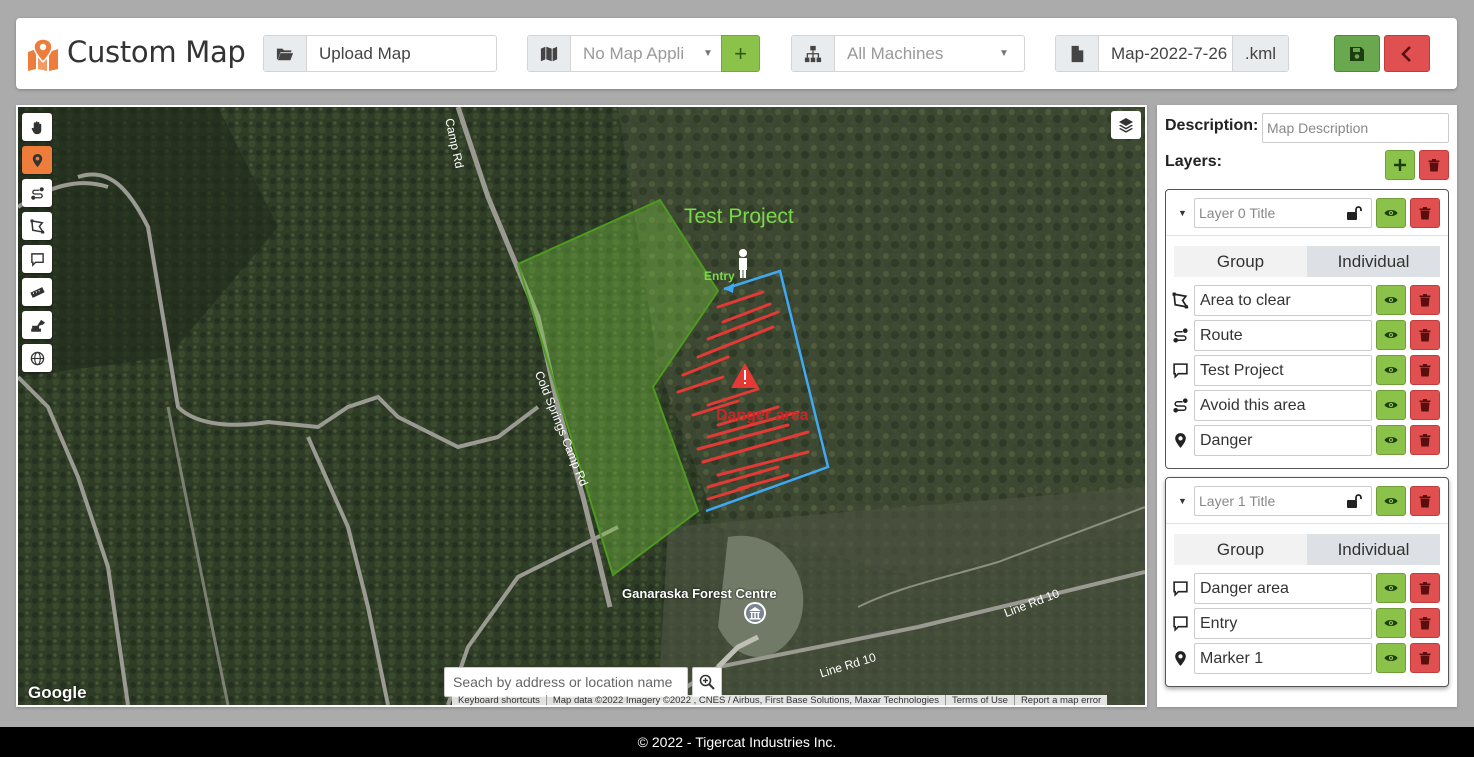  Describe the element at coordinates (908, 53) in the screenshot. I see `machines-select: All Machines ▼` at that location.